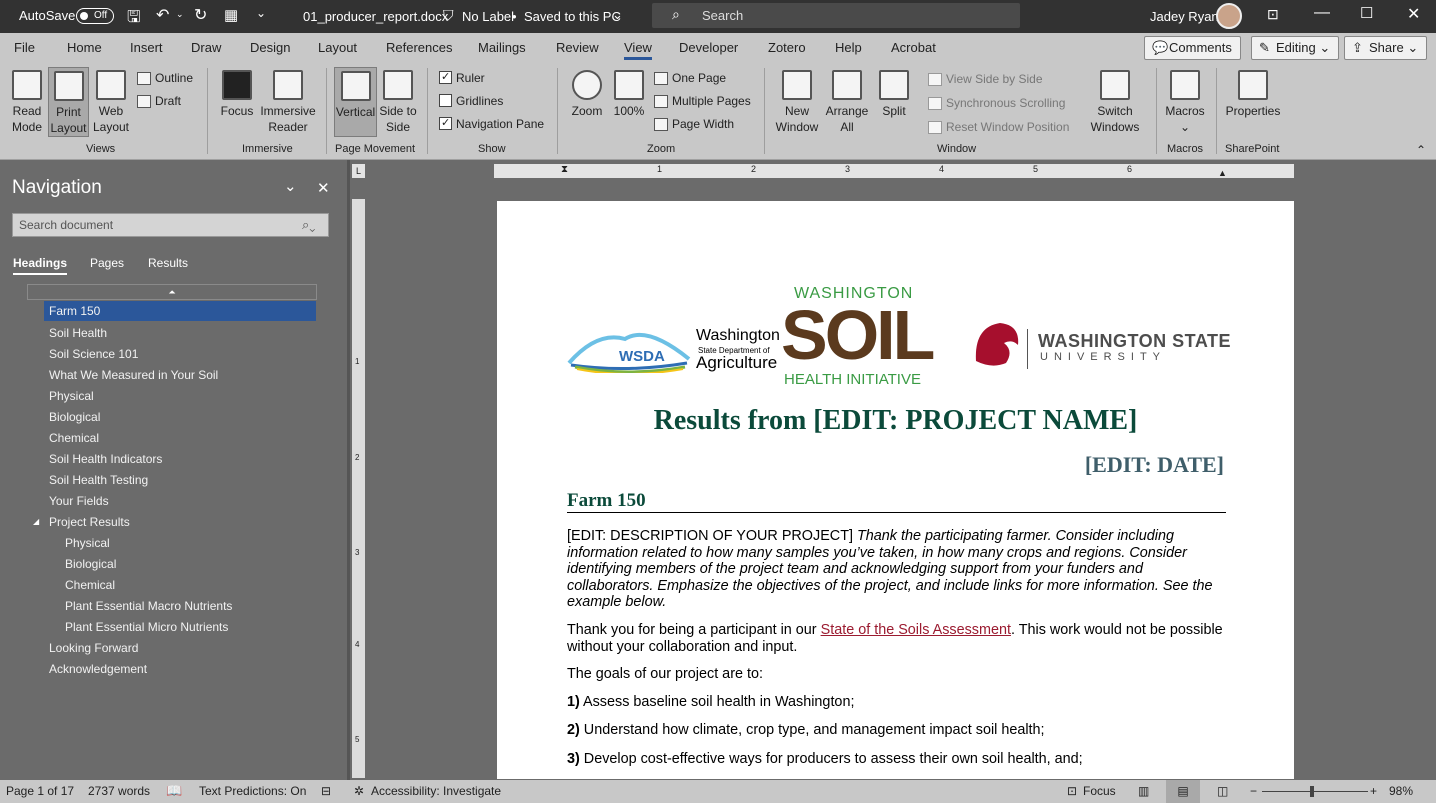 The image size is (1436, 803). I want to click on reset-window-position-button: Reset Window Position, so click(998, 127).